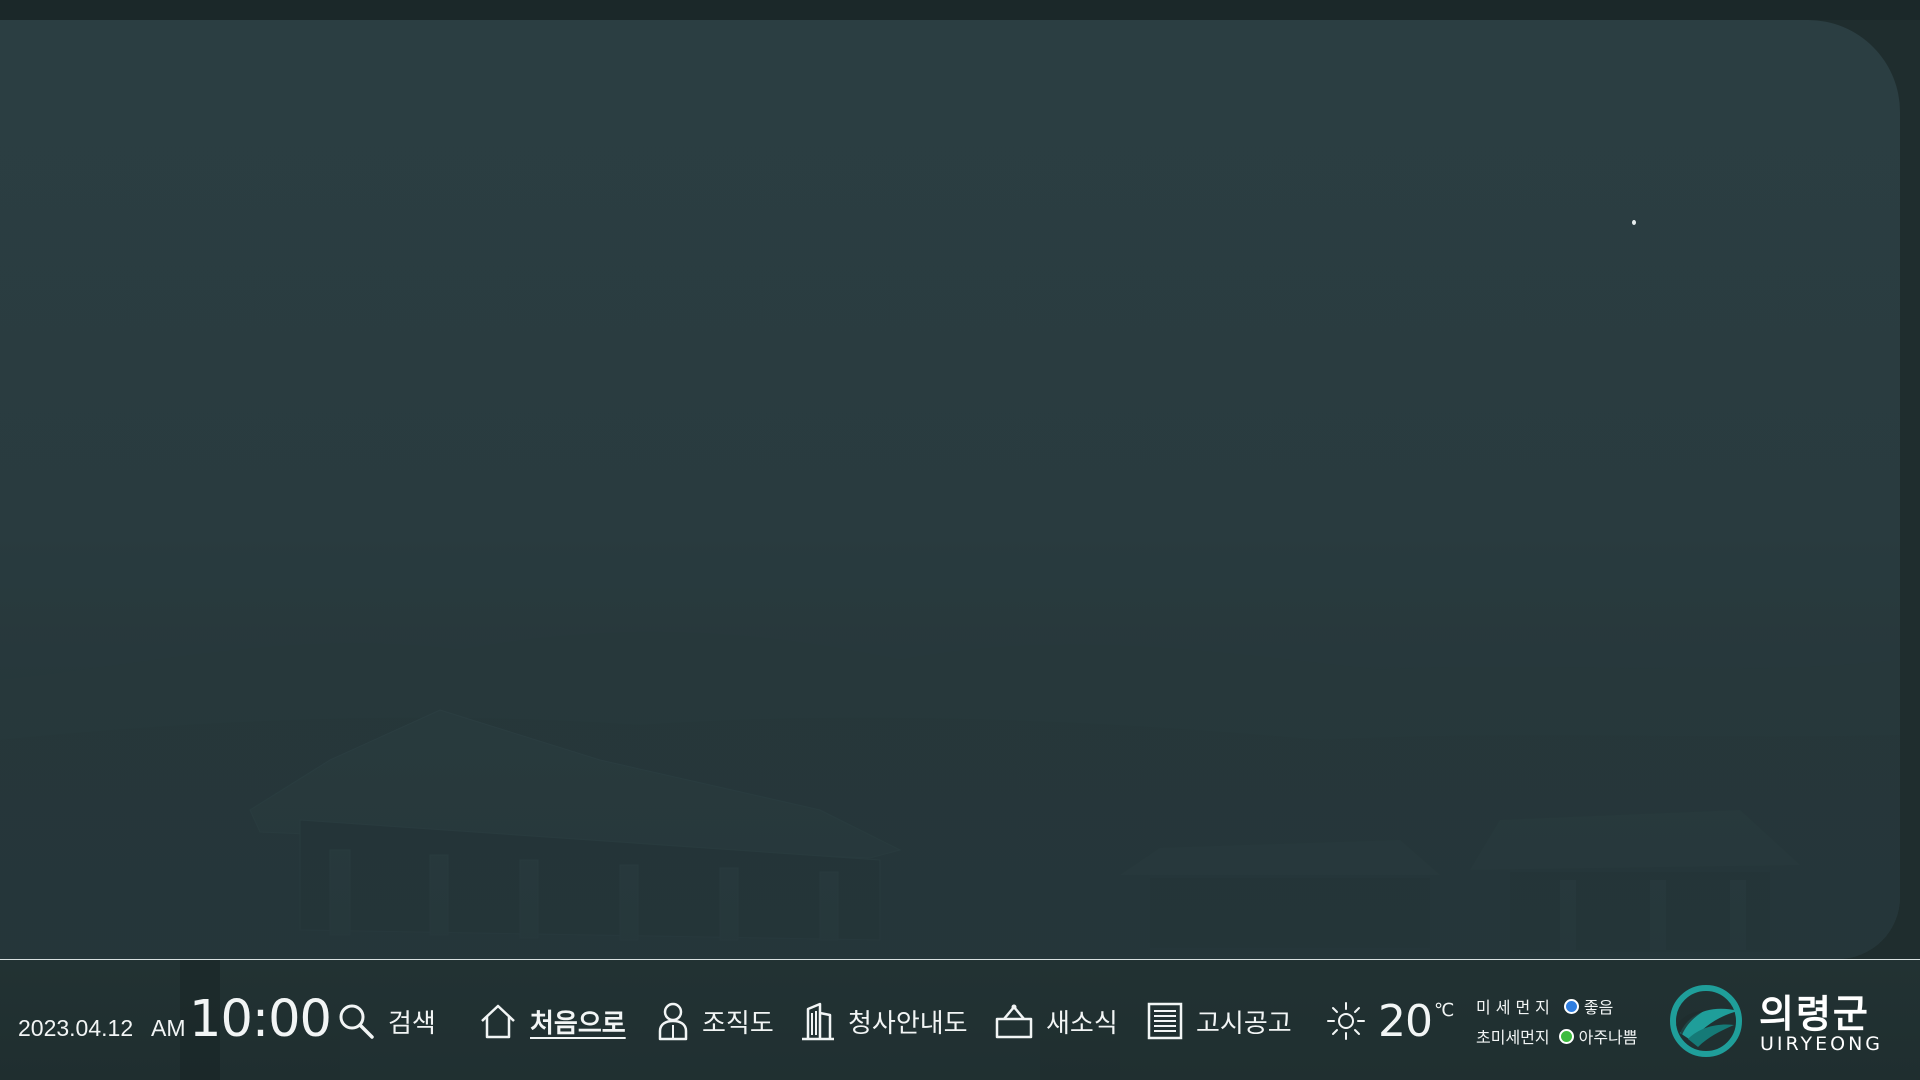 Image resolution: width=1920 pixels, height=1080 pixels. What do you see at coordinates (1608, 1037) in the screenshot?
I see `ultrafine-dust-status: 아주나쁨` at bounding box center [1608, 1037].